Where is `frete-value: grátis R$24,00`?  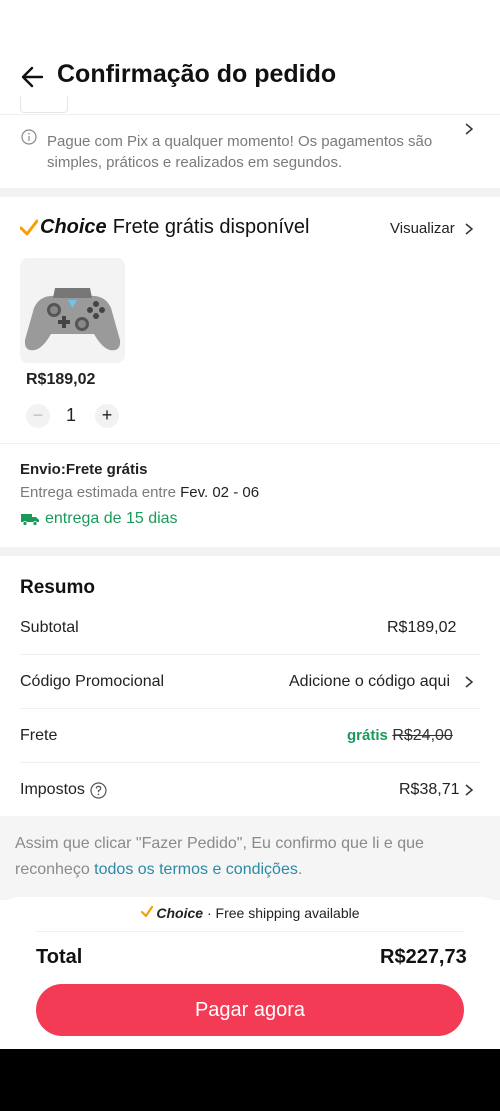 frete-value: grátis R$24,00 is located at coordinates (400, 736).